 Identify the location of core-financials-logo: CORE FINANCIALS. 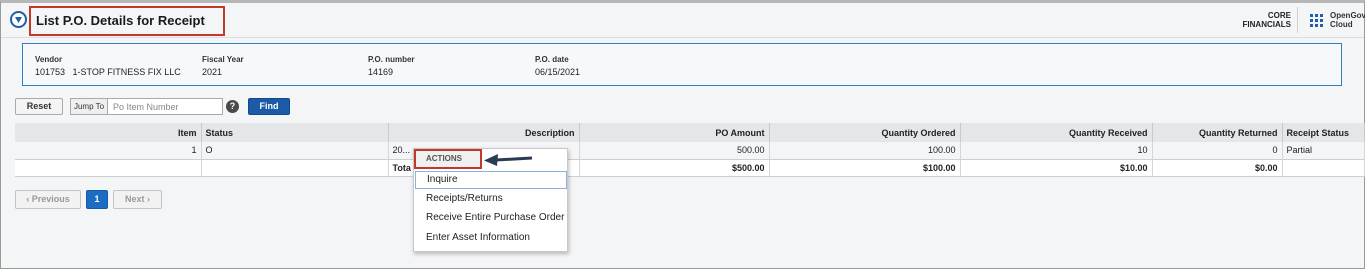
(1262, 20).